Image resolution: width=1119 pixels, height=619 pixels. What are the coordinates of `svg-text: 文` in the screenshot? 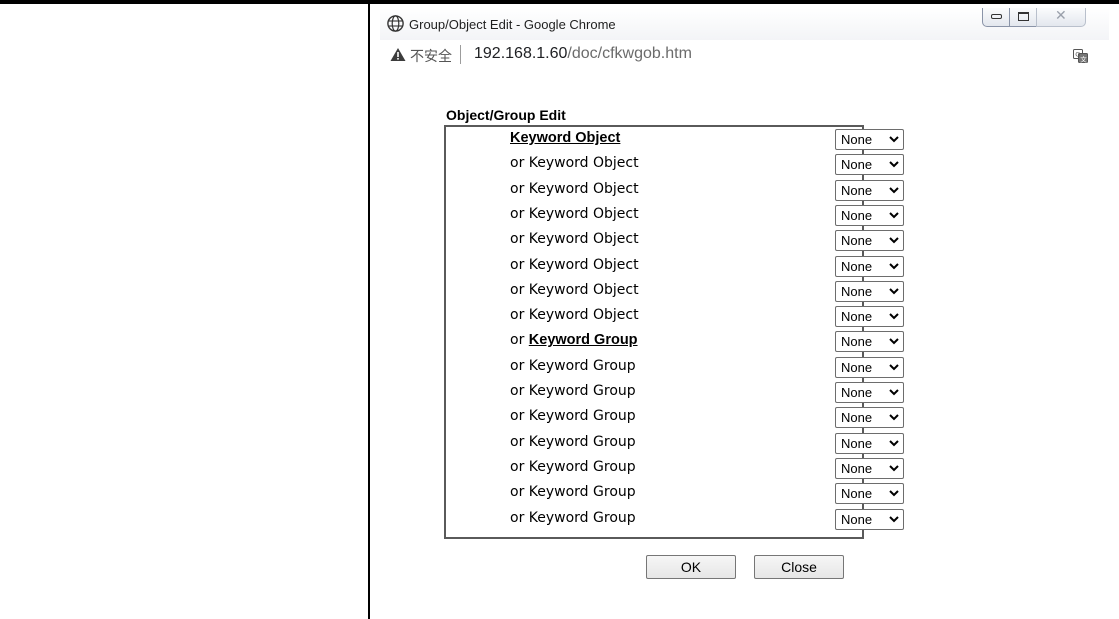 It's located at (1083, 58).